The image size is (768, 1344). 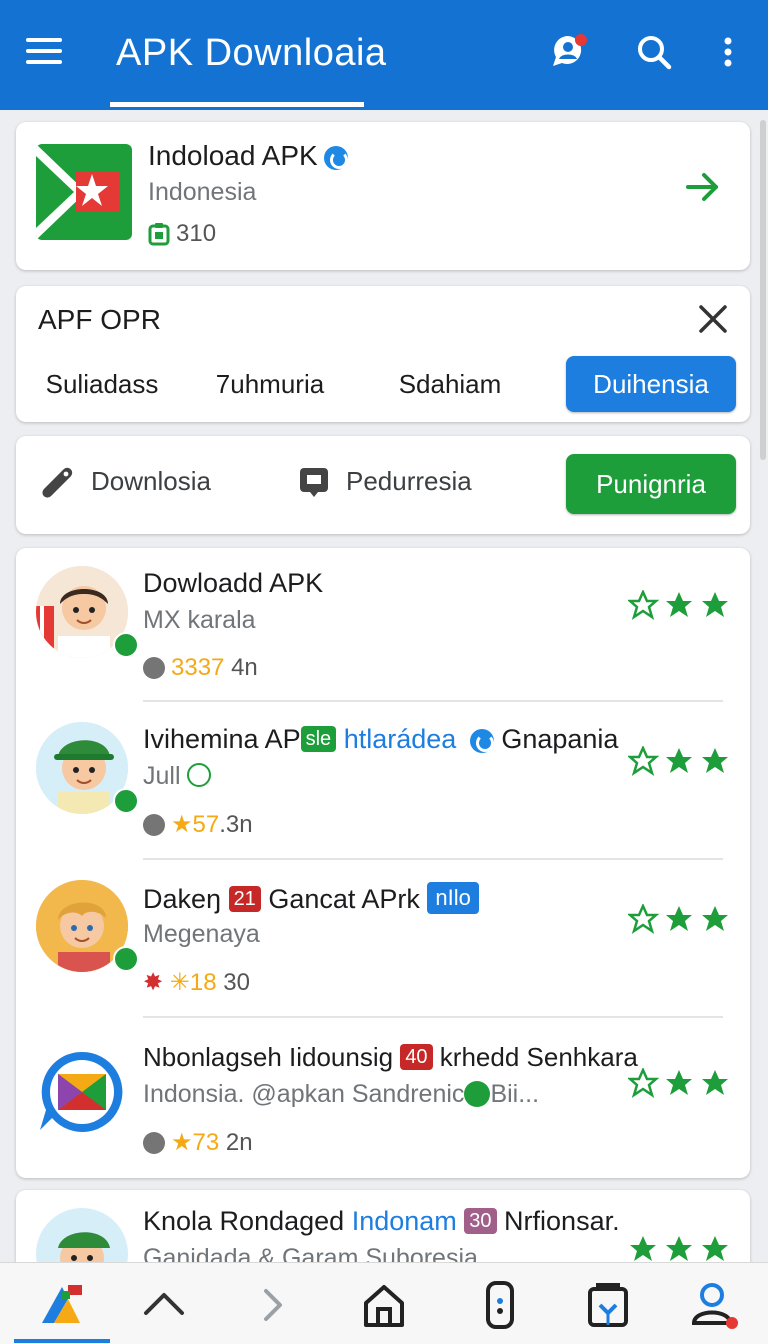 What do you see at coordinates (409, 481) in the screenshot?
I see `category-pedurresia: Pedurresia` at bounding box center [409, 481].